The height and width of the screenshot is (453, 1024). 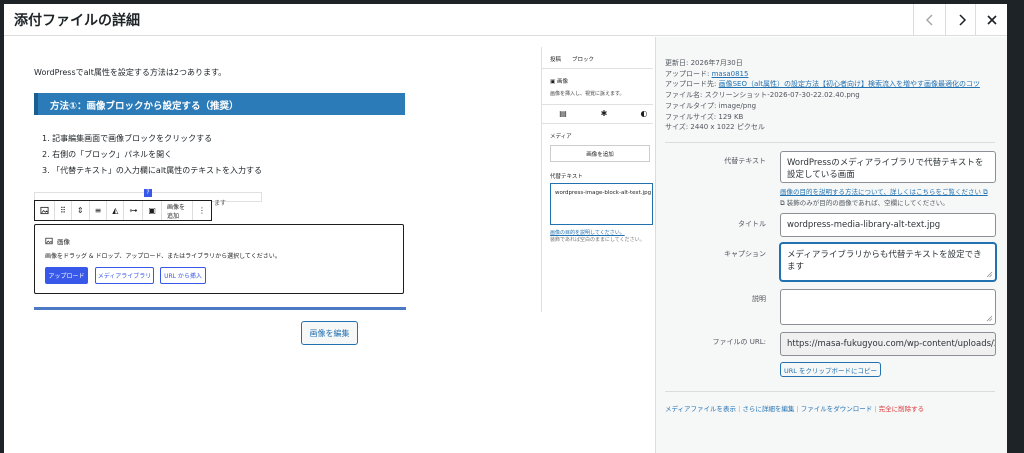 I want to click on preview-image-block-title: 画像, so click(x=57, y=241).